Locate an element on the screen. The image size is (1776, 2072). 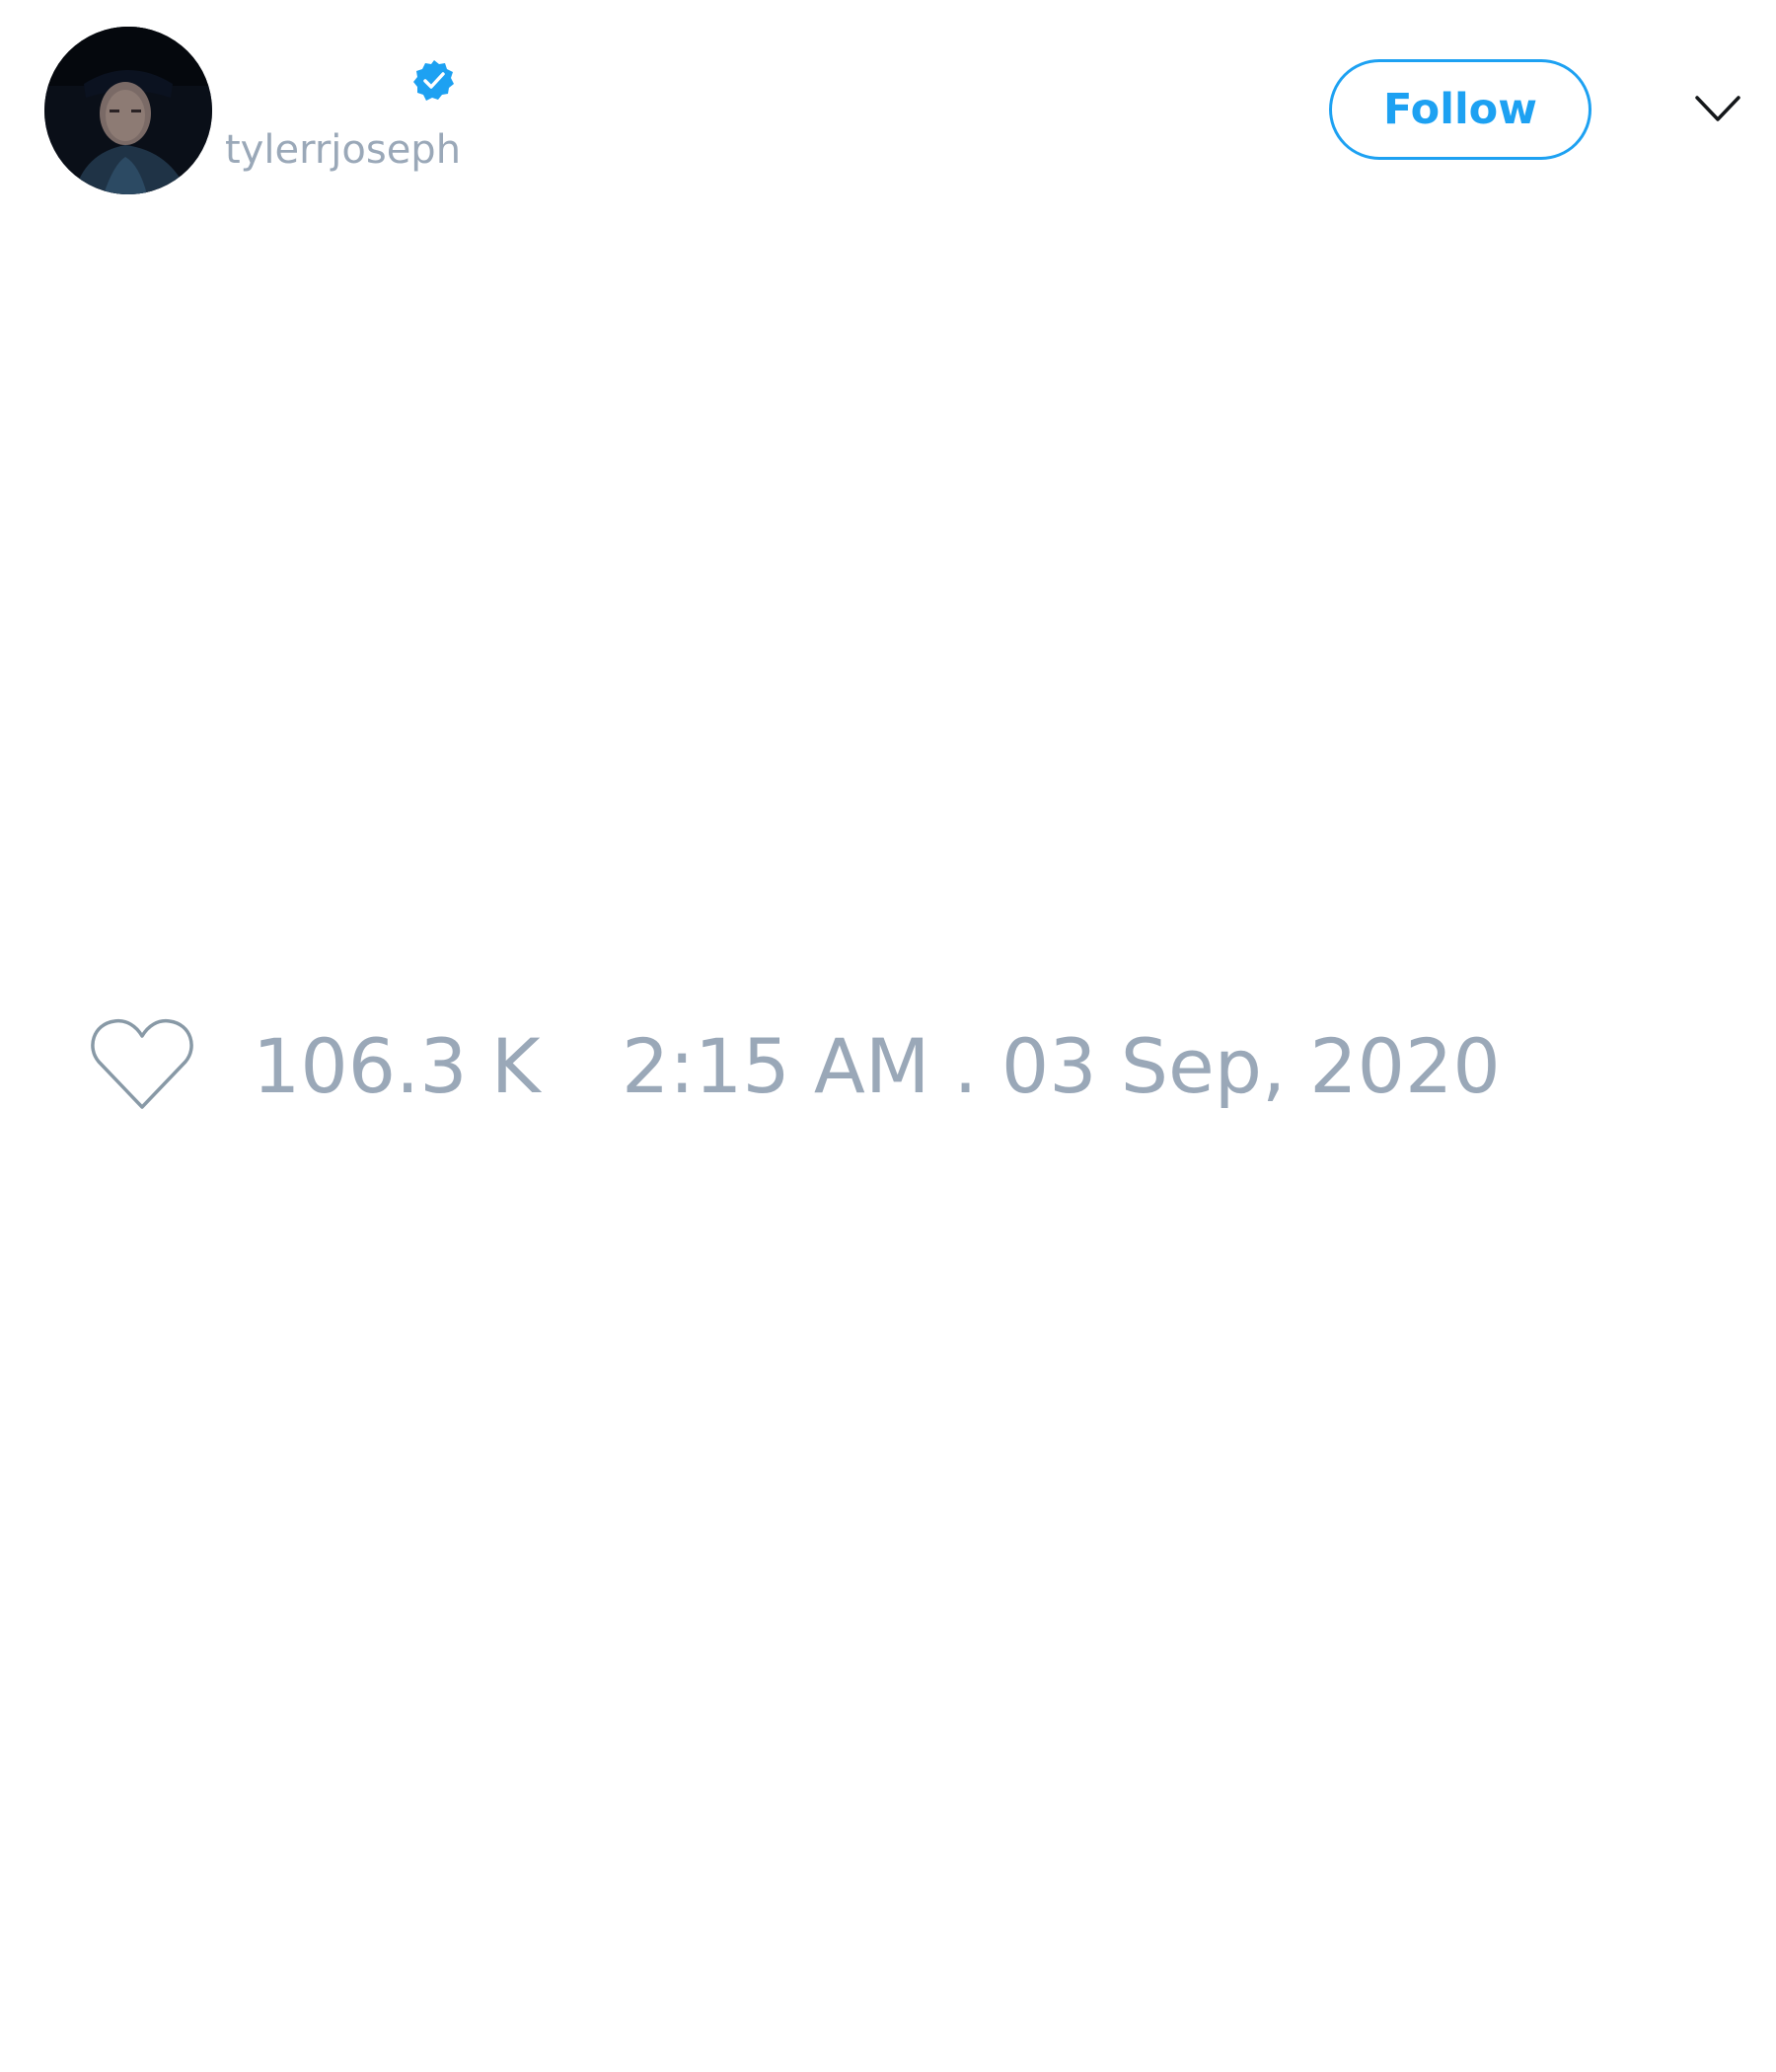
avatar-photo is located at coordinates (128, 111).